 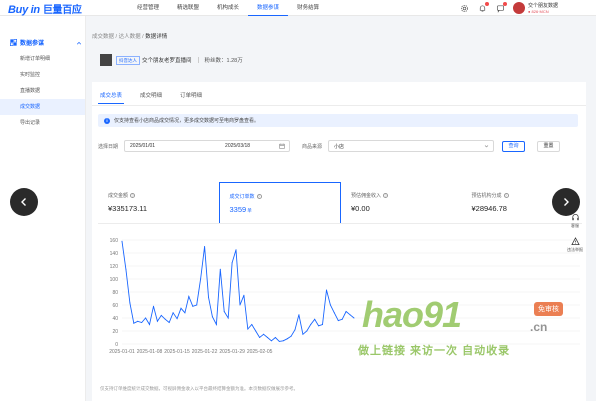 What do you see at coordinates (177, 352) in the screenshot?
I see `x-tick-label: 2025-01-15` at bounding box center [177, 352].